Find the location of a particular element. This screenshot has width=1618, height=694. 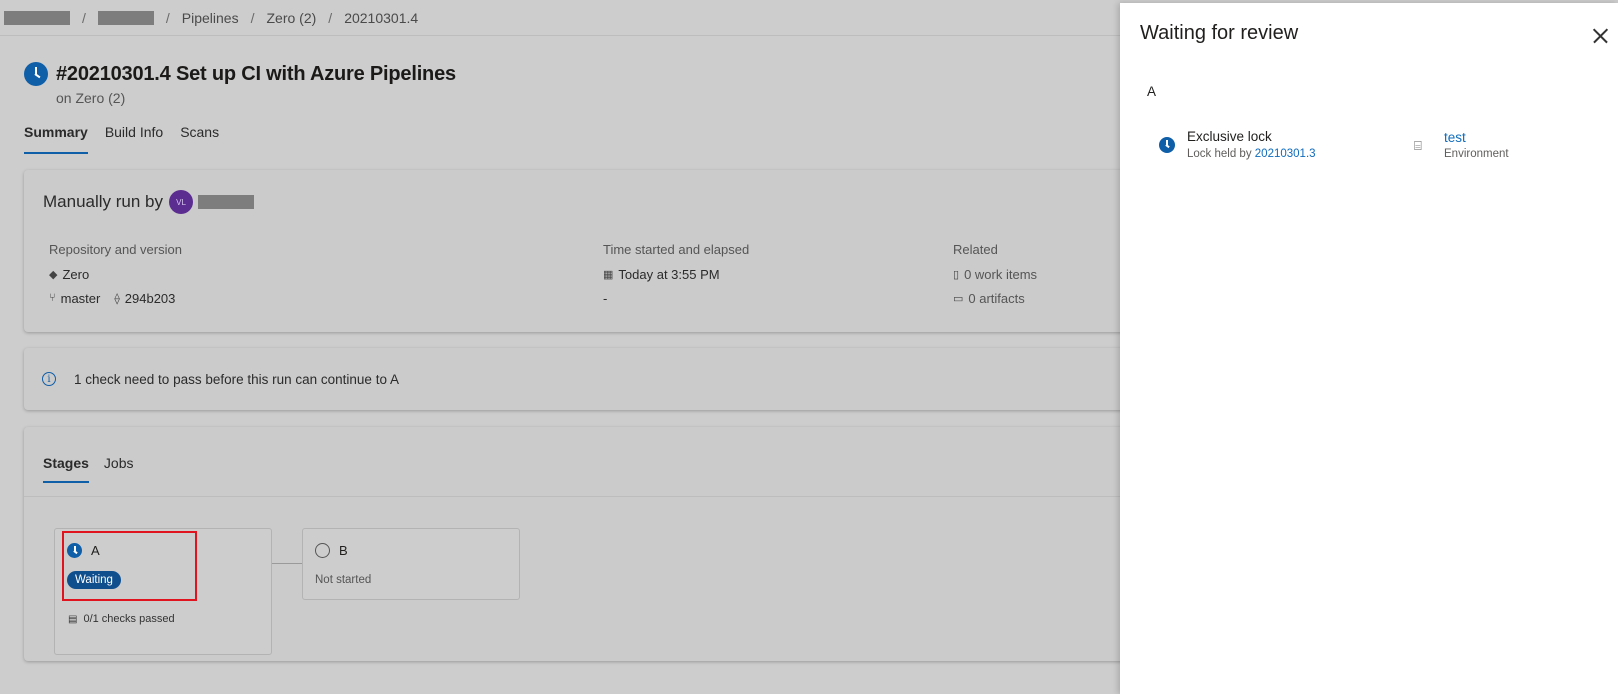

lock-holder-run-link: 20210301.3 is located at coordinates (1285, 154).